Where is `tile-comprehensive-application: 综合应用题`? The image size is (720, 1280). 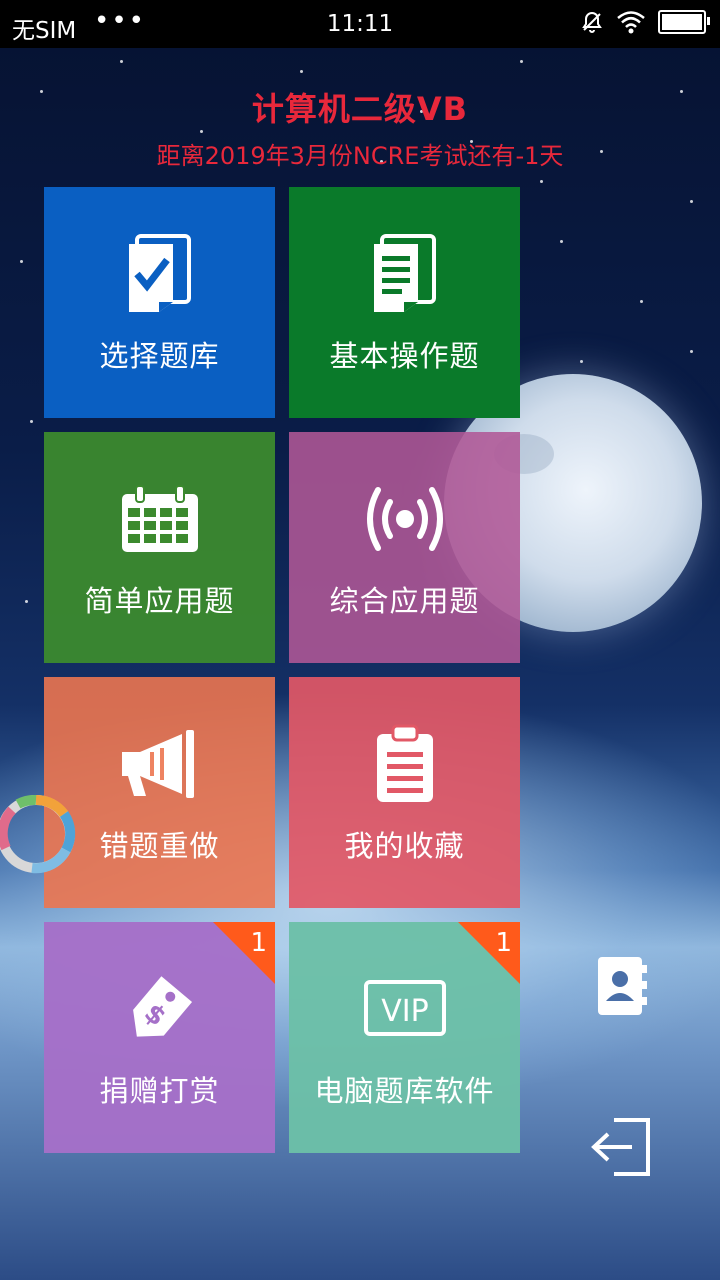 tile-comprehensive-application: 综合应用题 is located at coordinates (404, 547).